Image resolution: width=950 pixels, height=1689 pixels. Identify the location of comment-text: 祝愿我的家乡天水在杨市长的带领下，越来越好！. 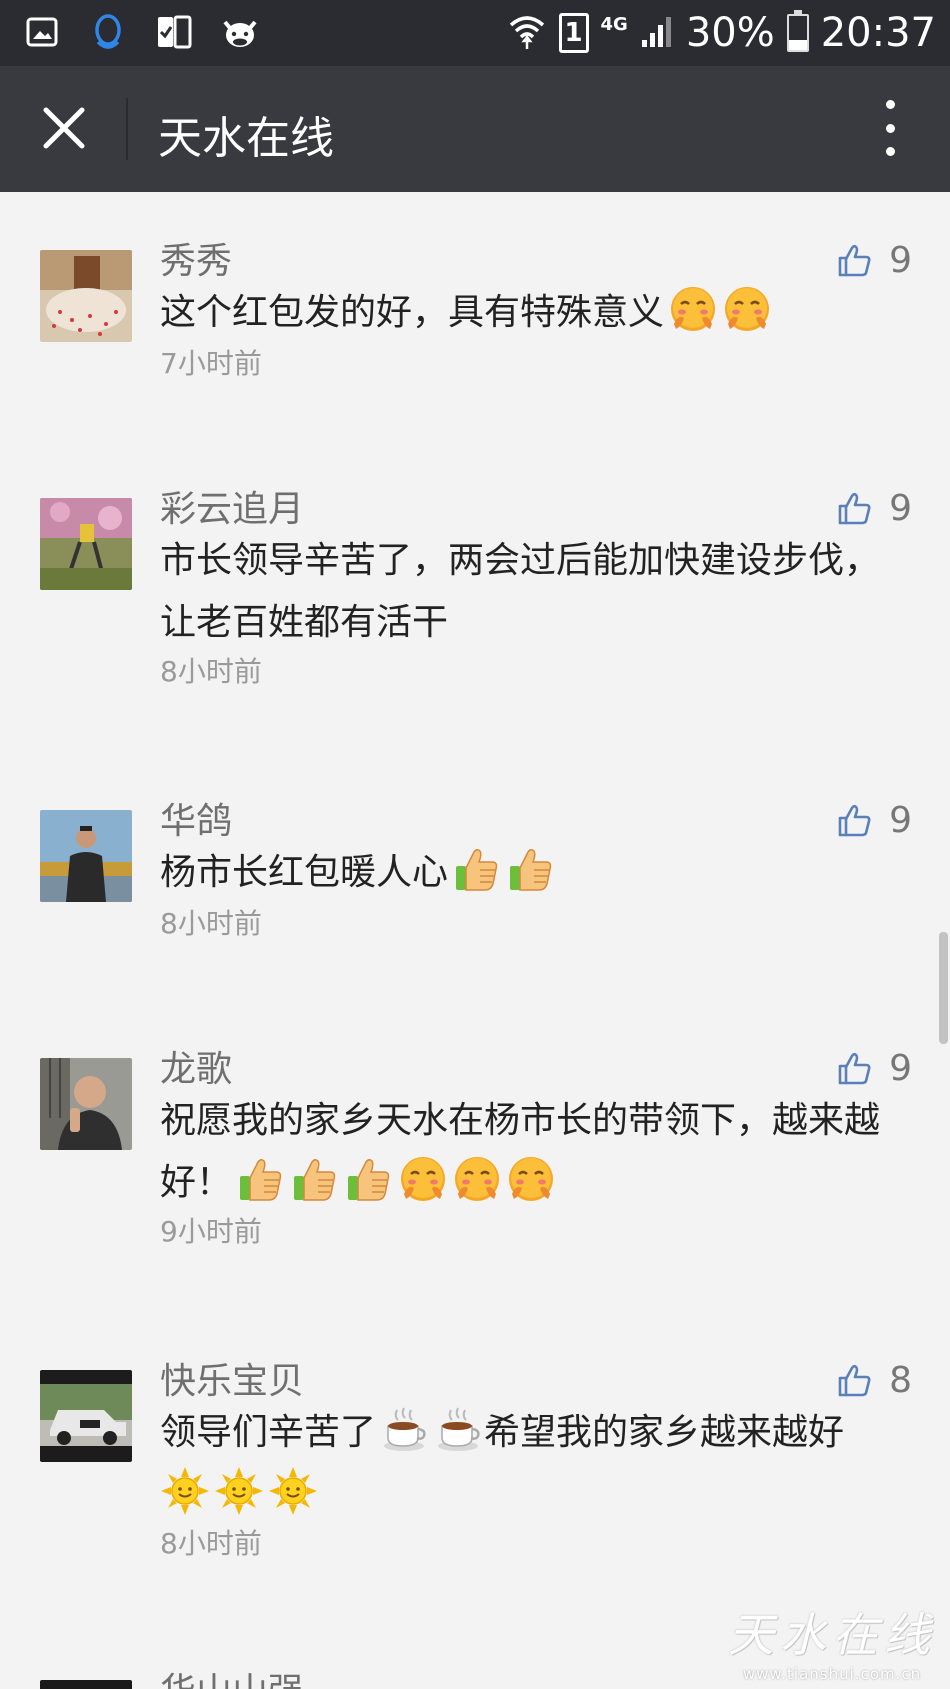
(530, 1152).